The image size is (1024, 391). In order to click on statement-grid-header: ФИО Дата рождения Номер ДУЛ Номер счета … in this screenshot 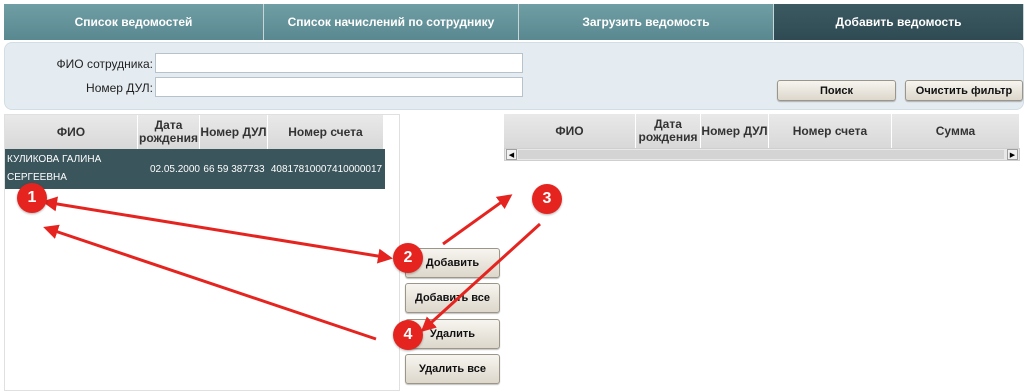, I will do `click(762, 131)`.